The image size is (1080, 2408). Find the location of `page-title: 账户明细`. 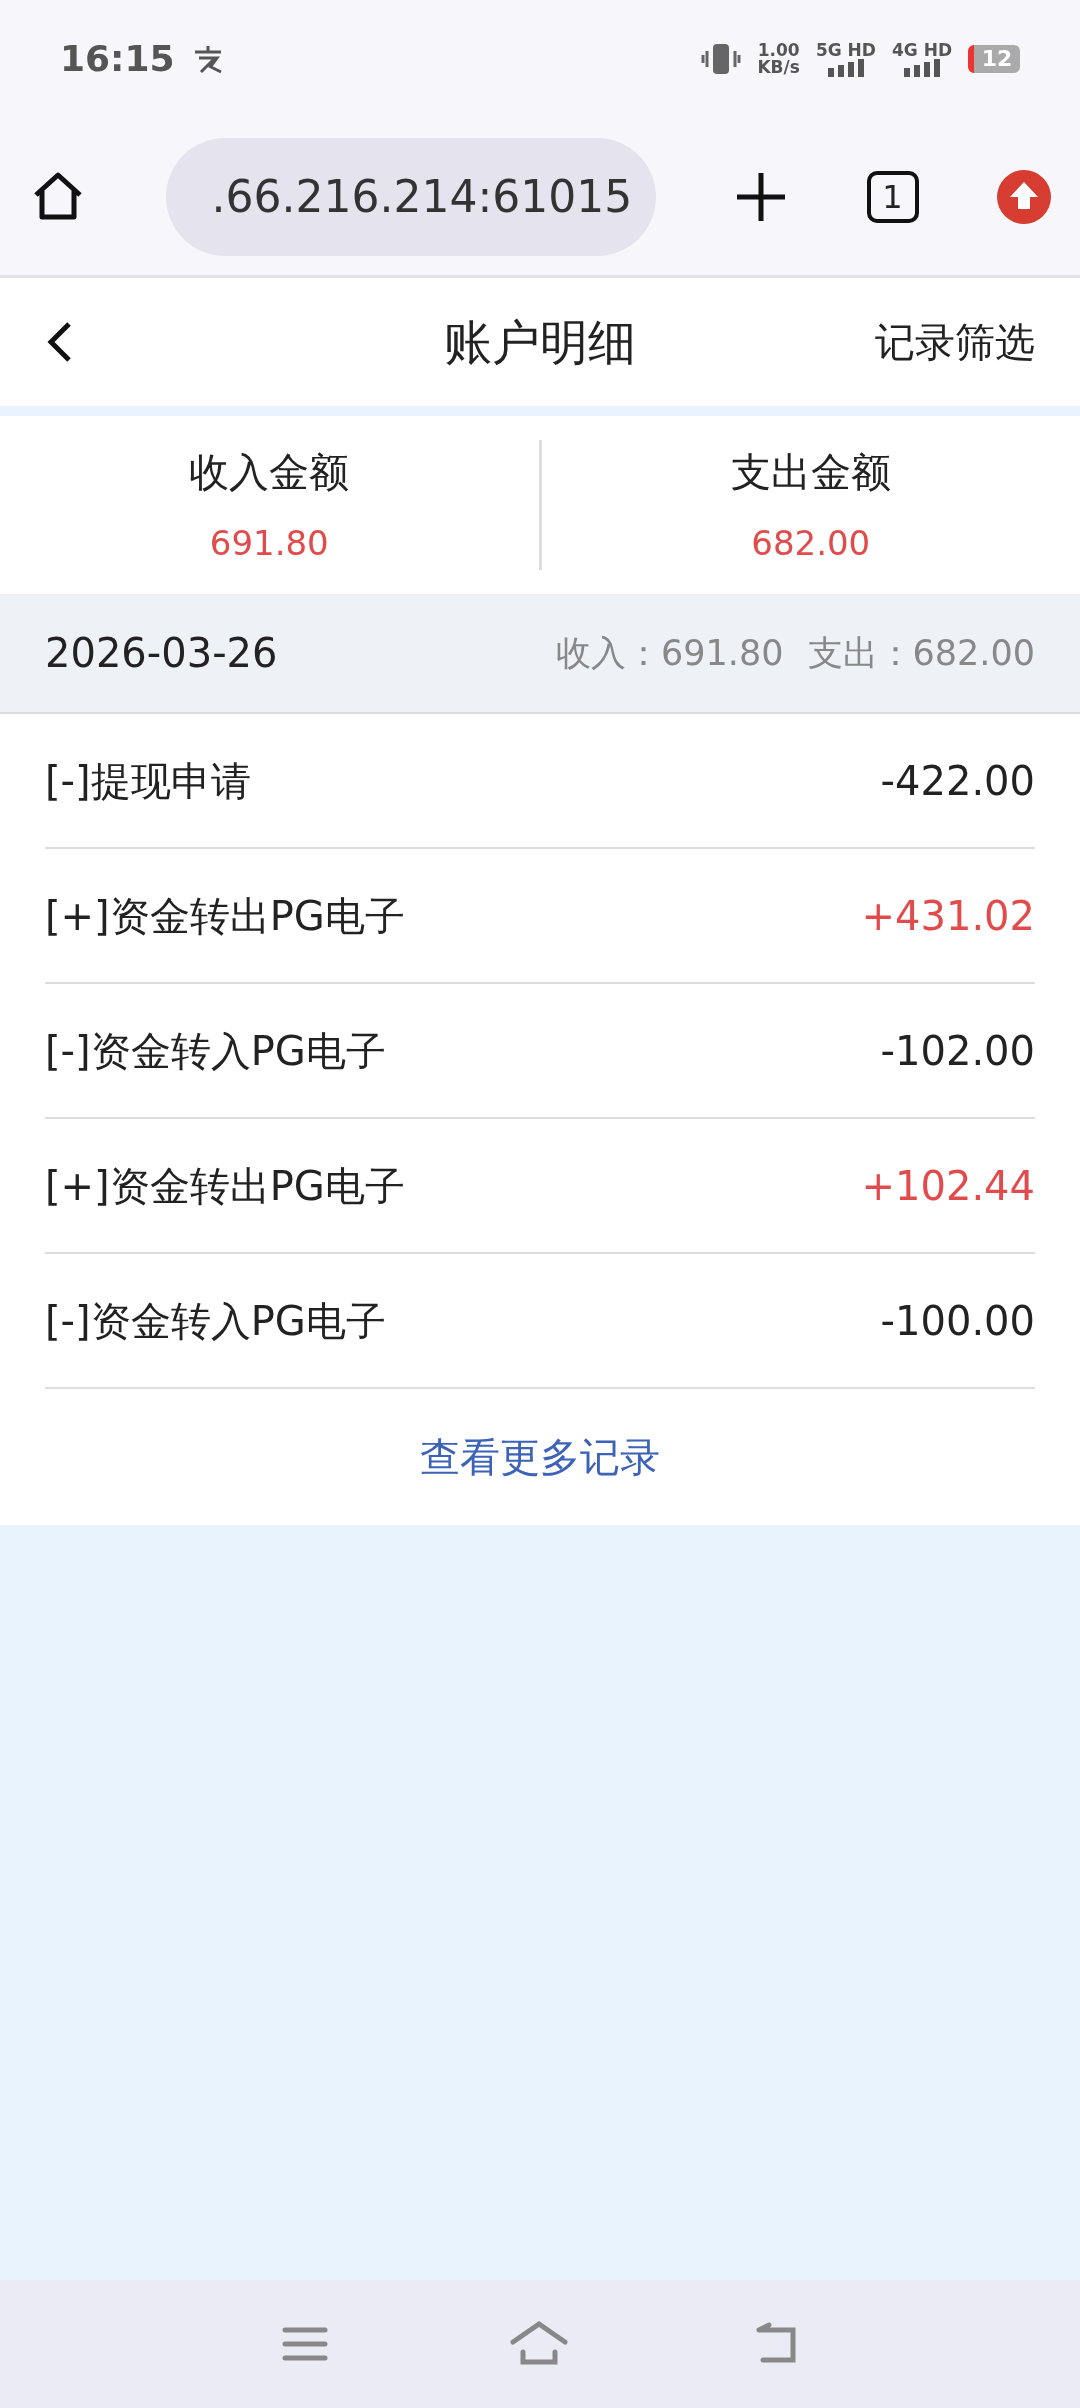

page-title: 账户明细 is located at coordinates (540, 342).